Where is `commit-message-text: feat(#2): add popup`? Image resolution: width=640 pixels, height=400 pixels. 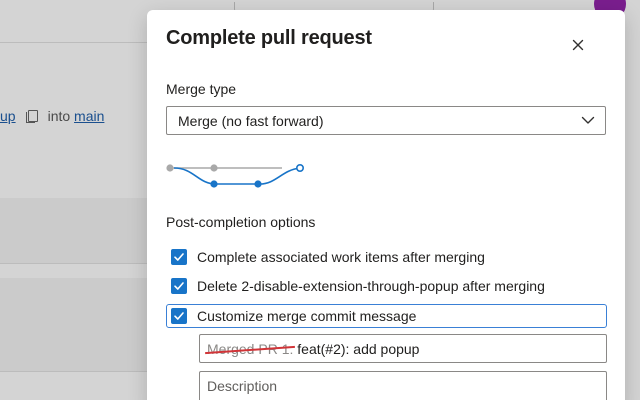
commit-message-text: feat(#2): add popup is located at coordinates (356, 348).